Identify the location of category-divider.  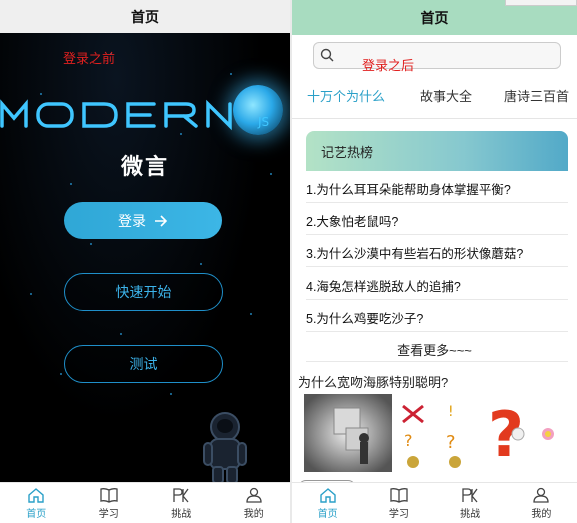
(434, 118).